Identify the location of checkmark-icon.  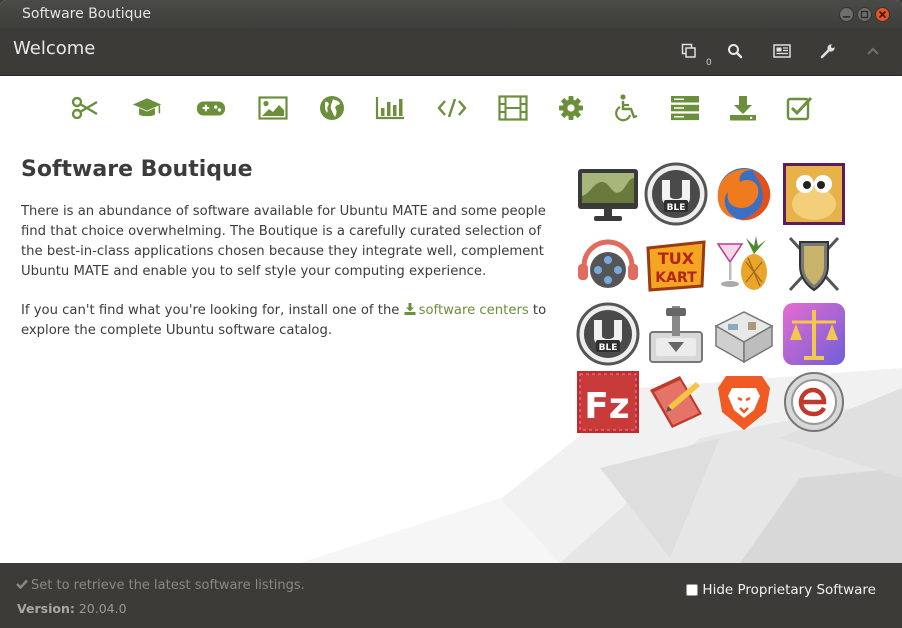
(22, 584).